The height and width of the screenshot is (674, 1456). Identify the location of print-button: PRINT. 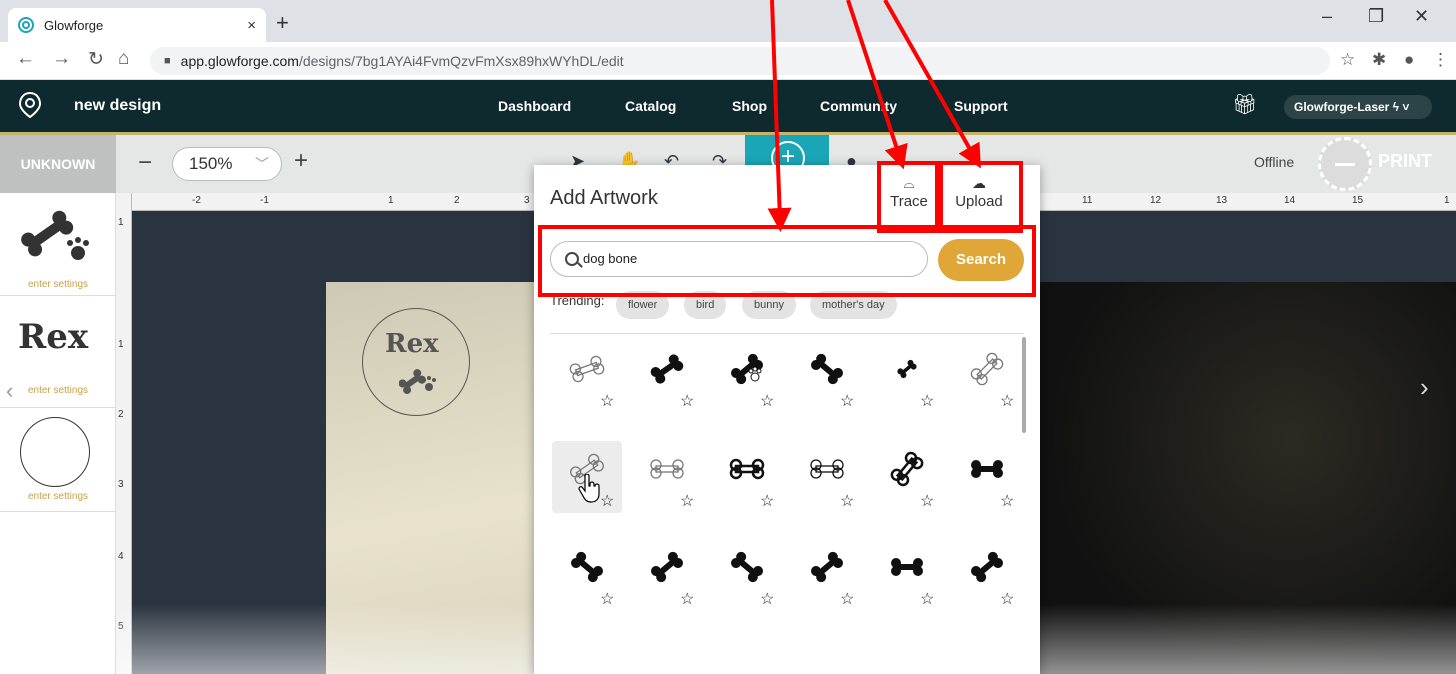
(1386, 164).